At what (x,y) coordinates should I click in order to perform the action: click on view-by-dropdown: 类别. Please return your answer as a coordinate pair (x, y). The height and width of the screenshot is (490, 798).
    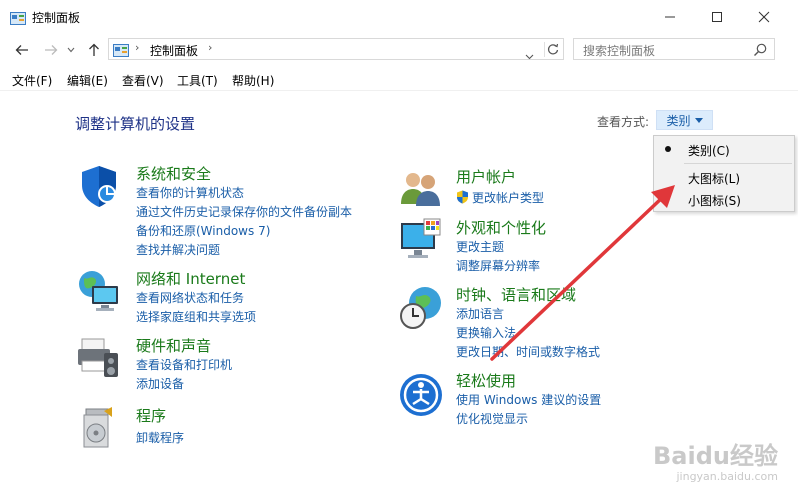
    Looking at the image, I should click on (684, 120).